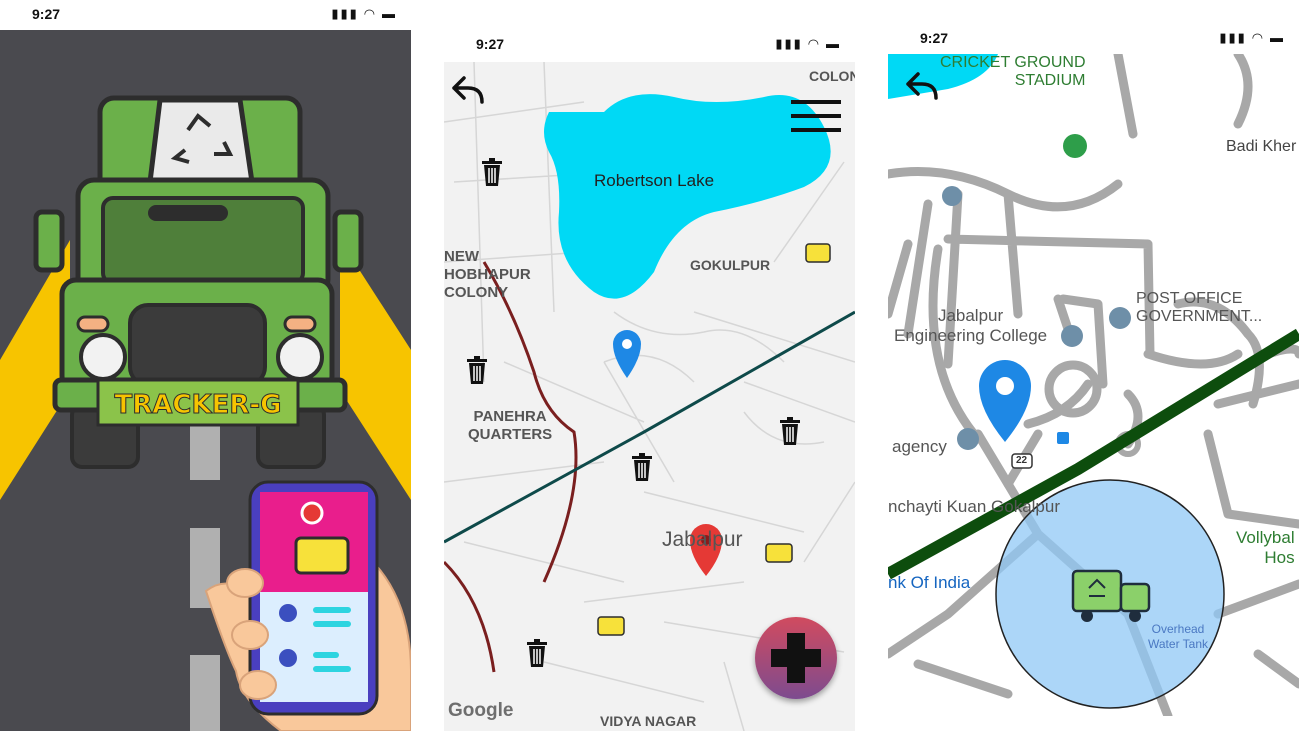 The height and width of the screenshot is (731, 1299). I want to click on menu-button, so click(816, 116).